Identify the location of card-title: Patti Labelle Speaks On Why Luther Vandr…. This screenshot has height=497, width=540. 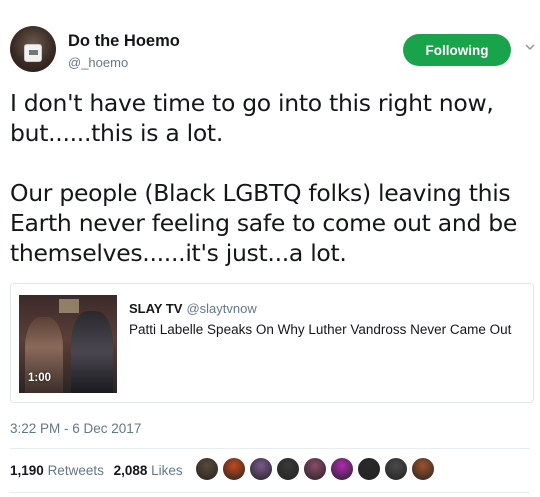
(320, 329).